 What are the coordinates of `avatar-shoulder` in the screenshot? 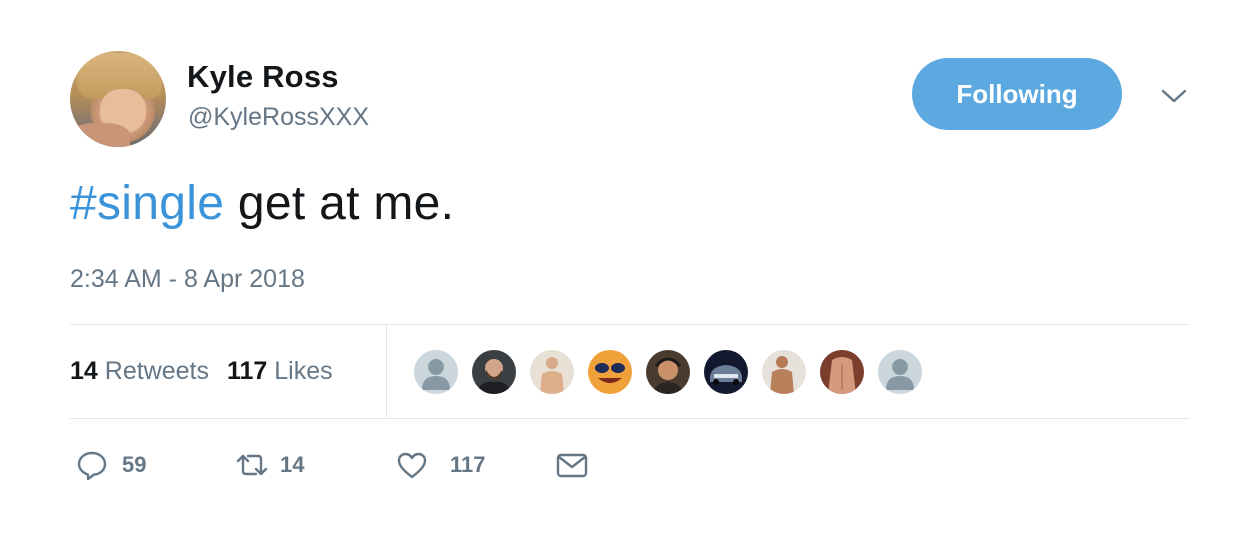 It's located at (100, 135).